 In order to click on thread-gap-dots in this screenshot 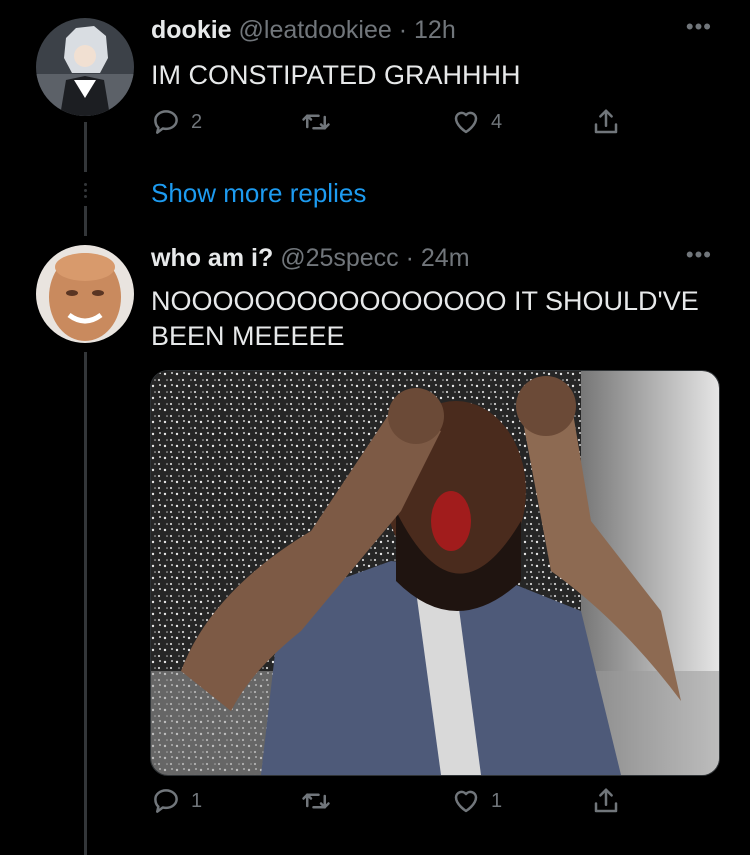, I will do `click(85, 190)`.